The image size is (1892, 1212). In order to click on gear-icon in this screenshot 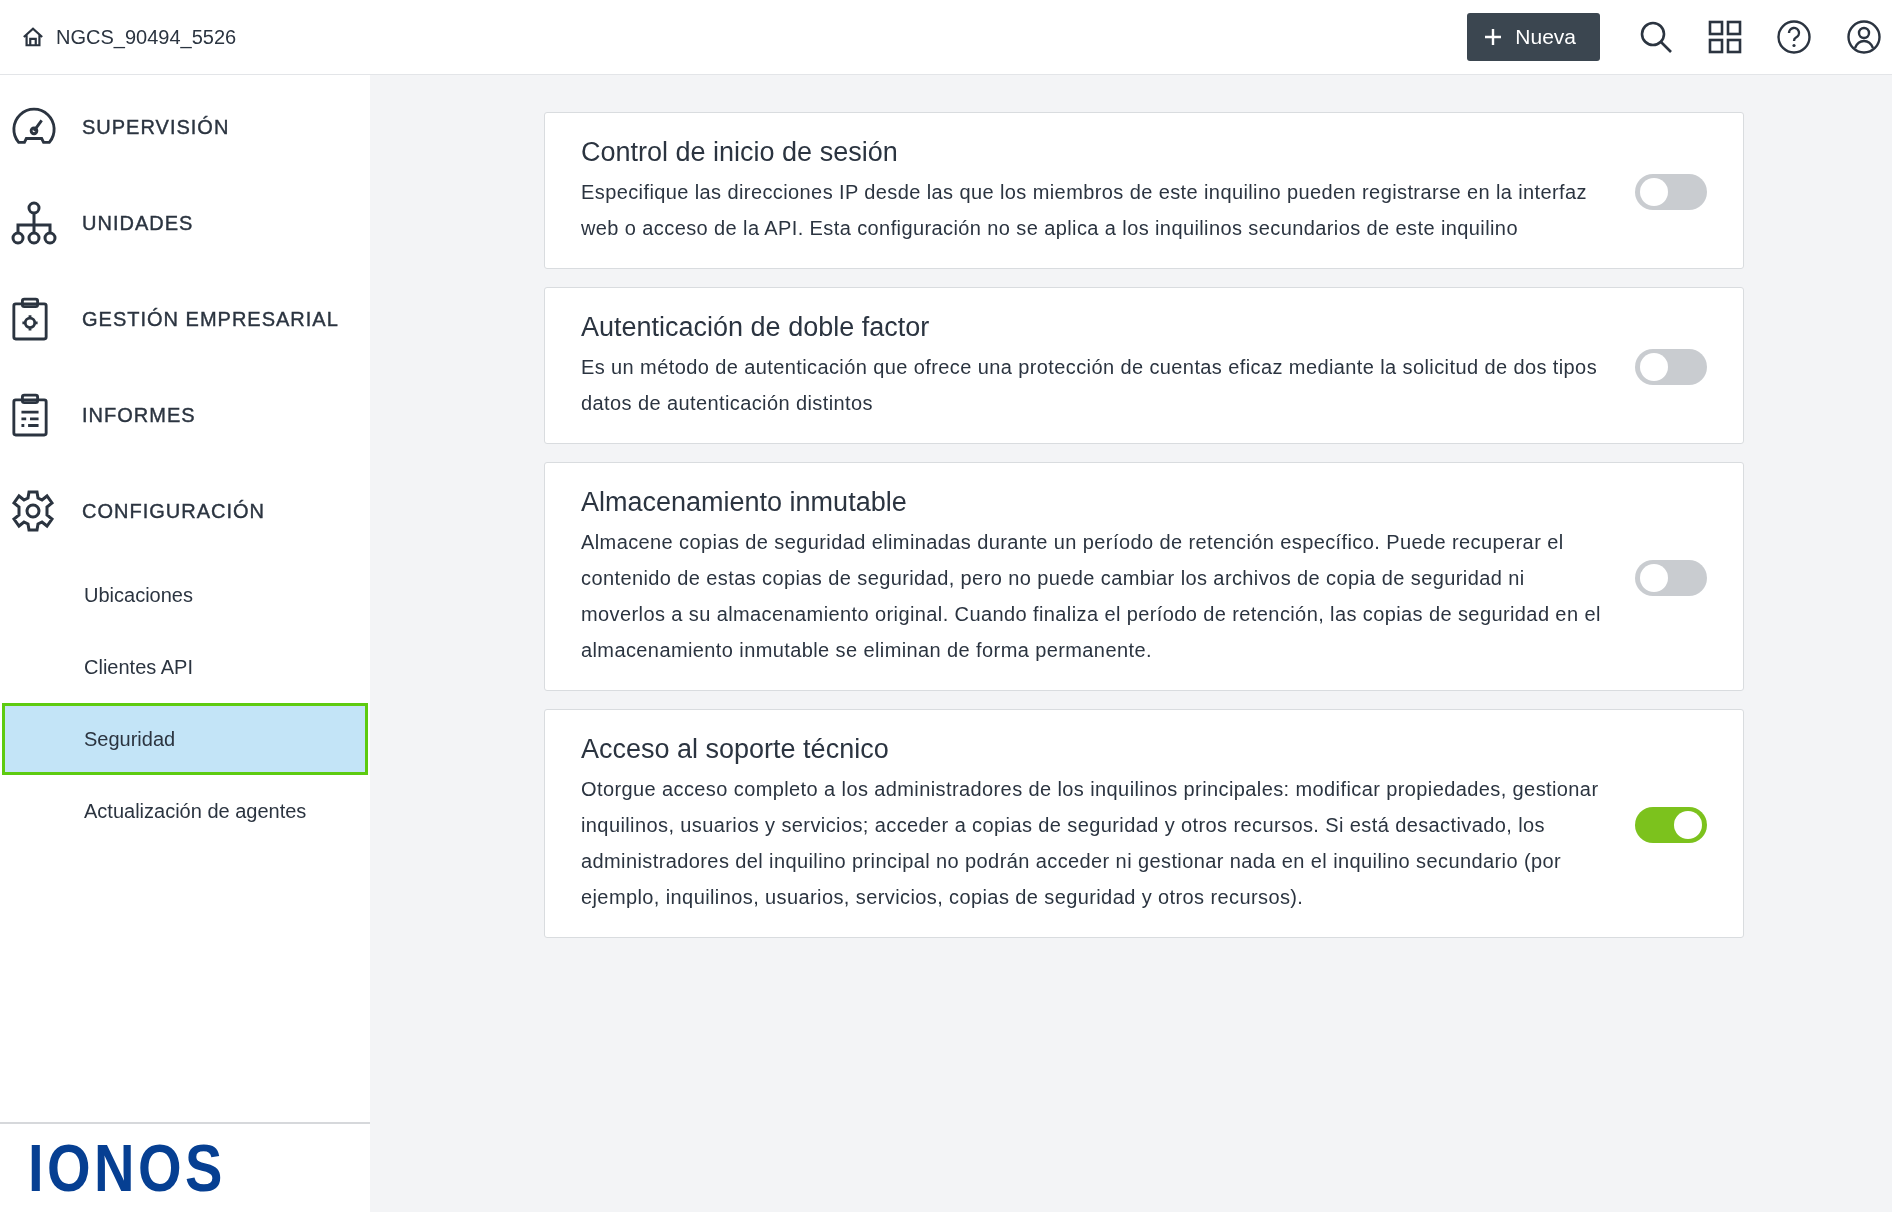, I will do `click(33, 511)`.